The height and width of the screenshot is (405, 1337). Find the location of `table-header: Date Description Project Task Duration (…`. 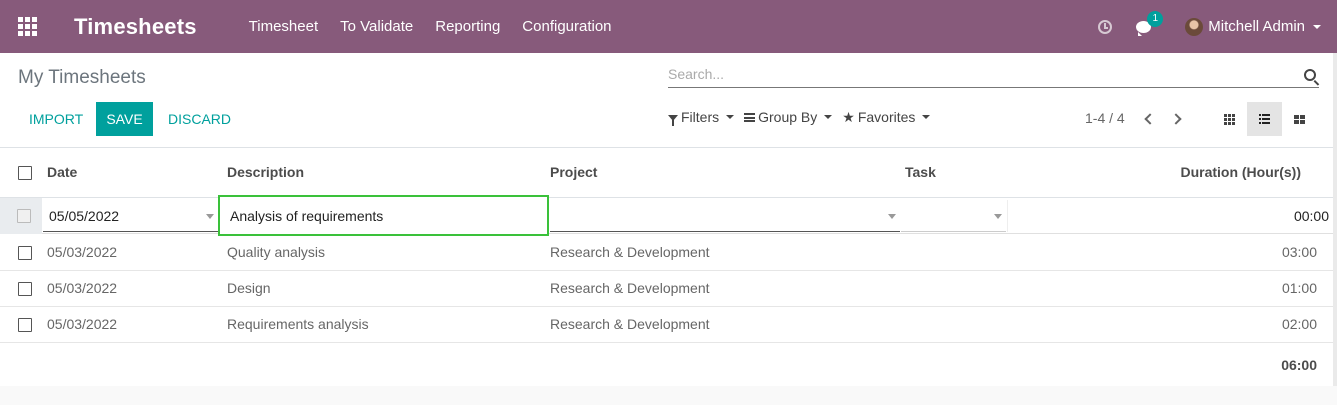

table-header: Date Description Project Task Duration (… is located at coordinates (668, 173).